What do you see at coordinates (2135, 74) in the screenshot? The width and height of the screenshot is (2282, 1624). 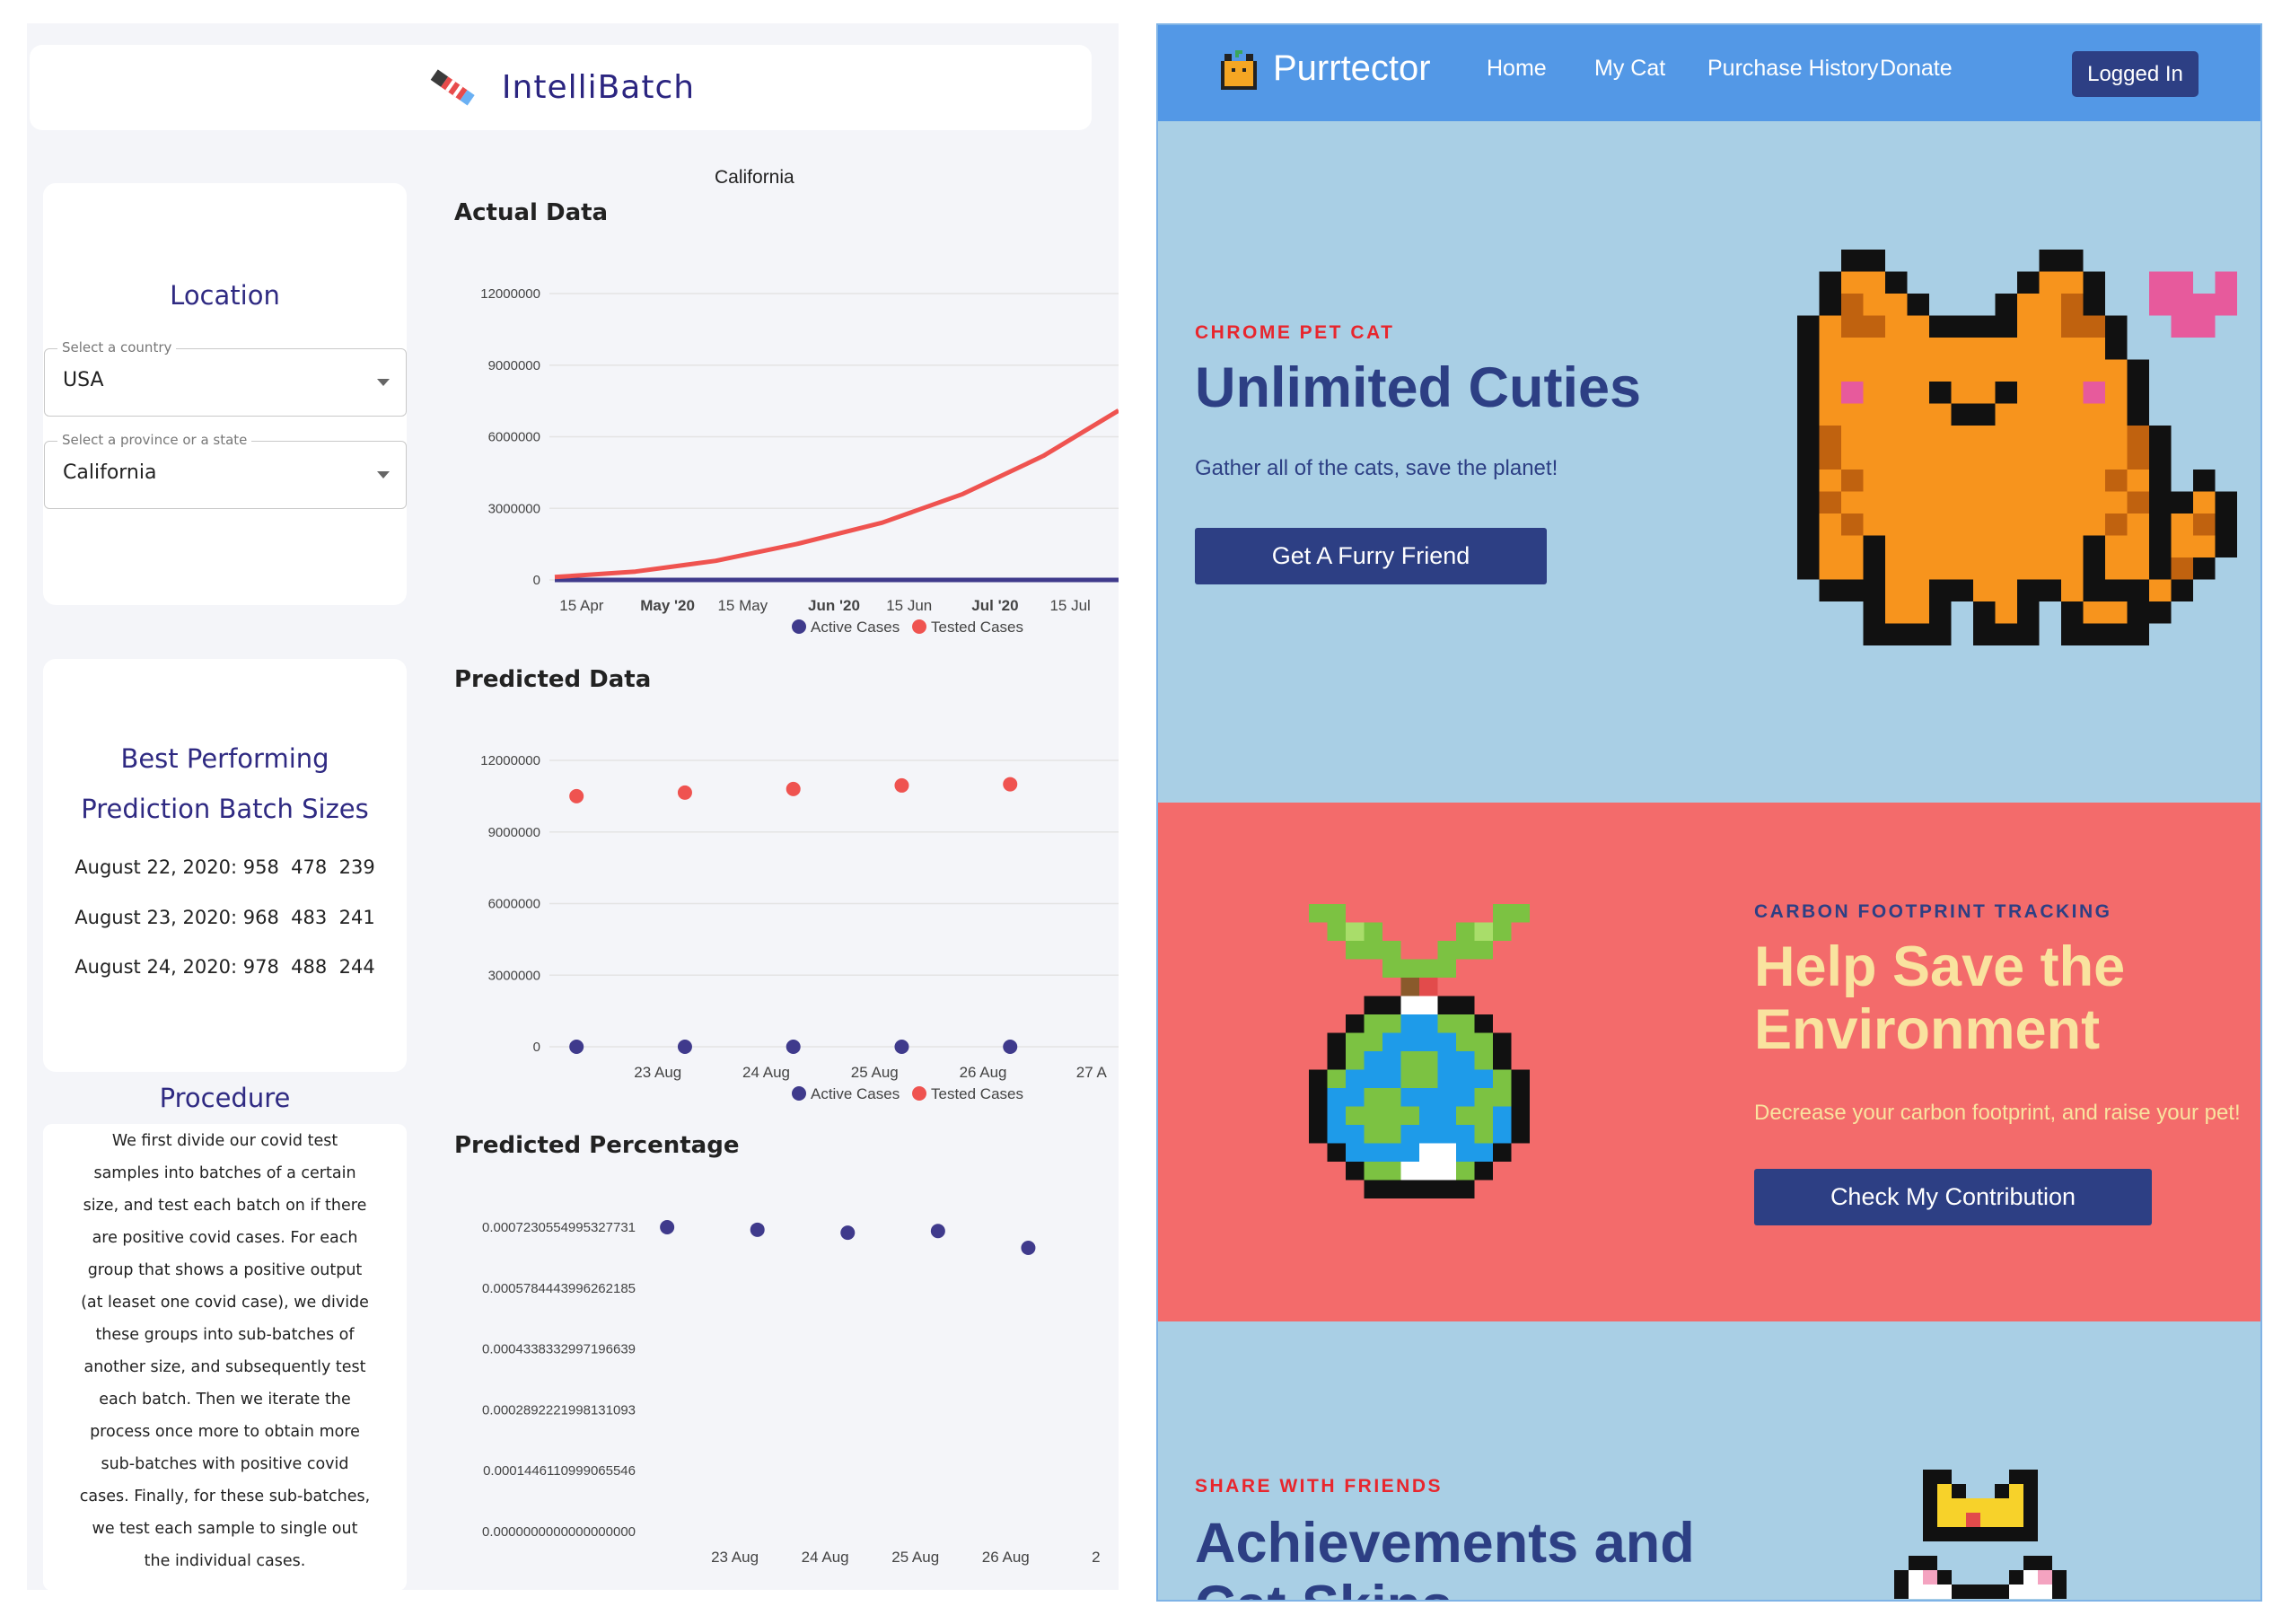 I see `logged-in-button: Logged In` at bounding box center [2135, 74].